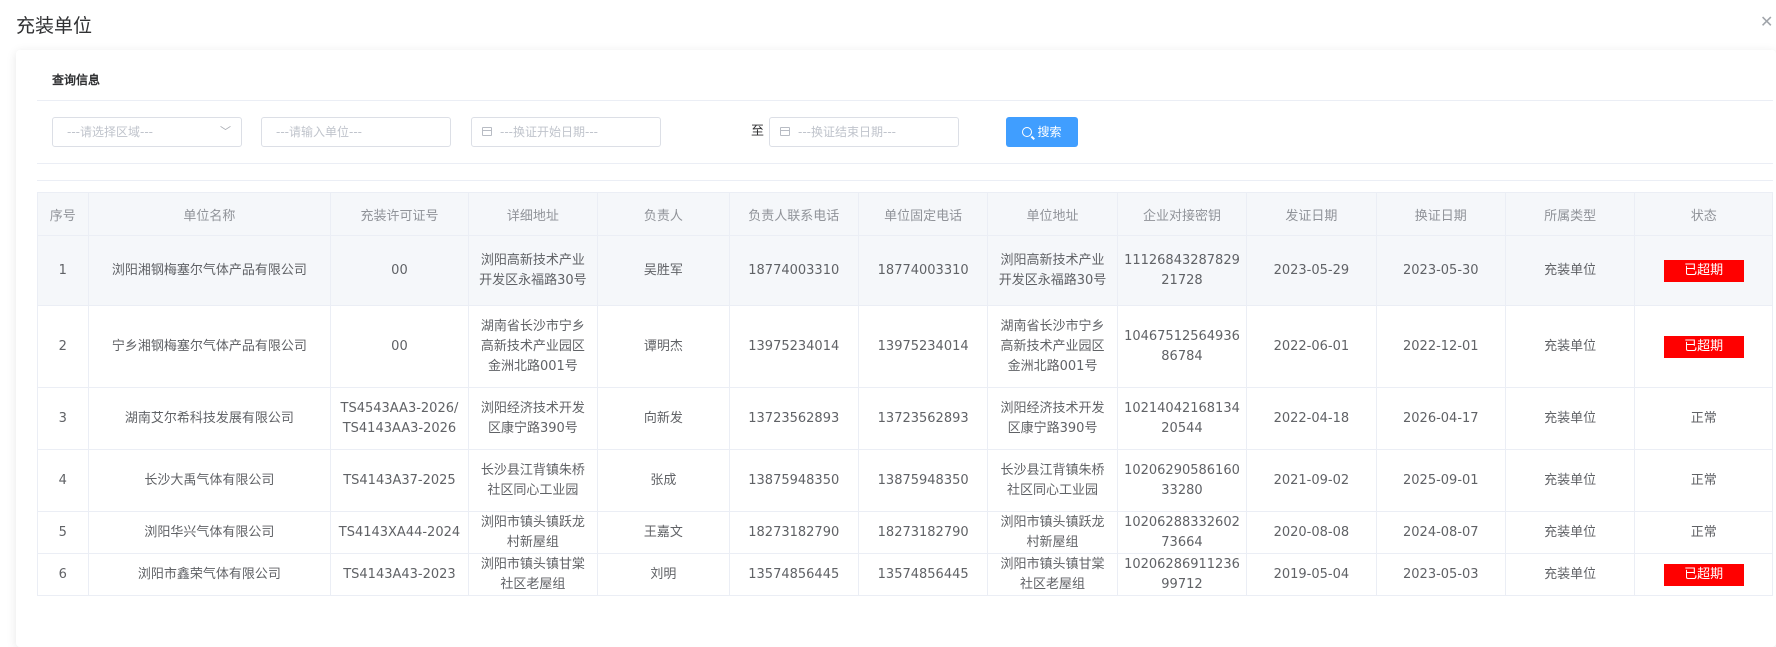 The height and width of the screenshot is (647, 1776). What do you see at coordinates (663, 418) in the screenshot?
I see `table-cell-person: 向新发` at bounding box center [663, 418].